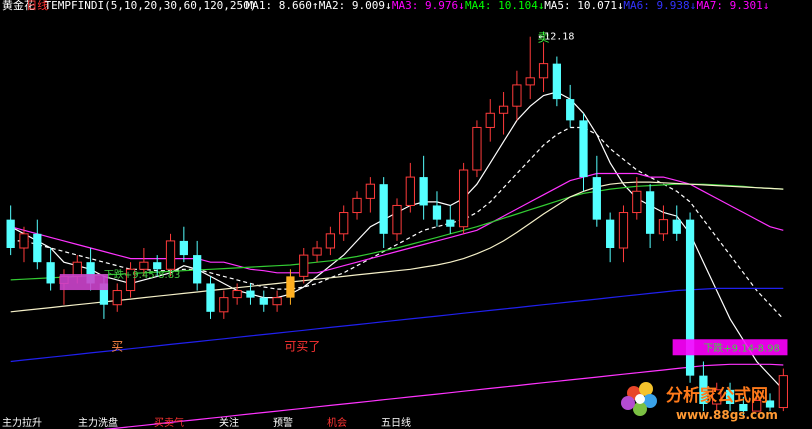  Describe the element at coordinates (504, 6) in the screenshot. I see `ma-value-ma4: MA4: 10.104↓` at that location.